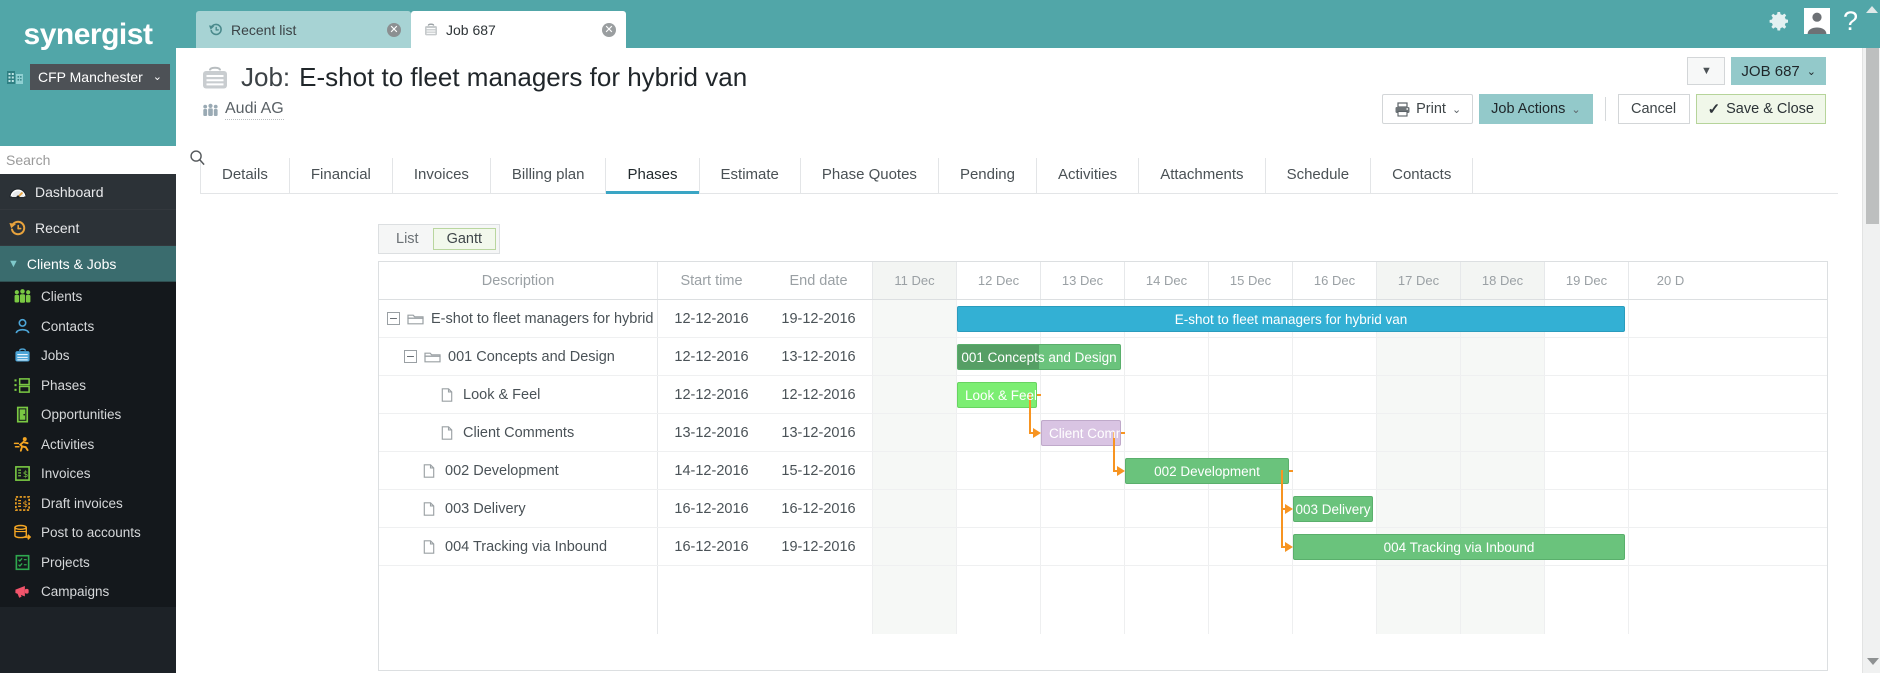  Describe the element at coordinates (303, 29) in the screenshot. I see `browser-tab-recent-list: Recent list ✕` at that location.